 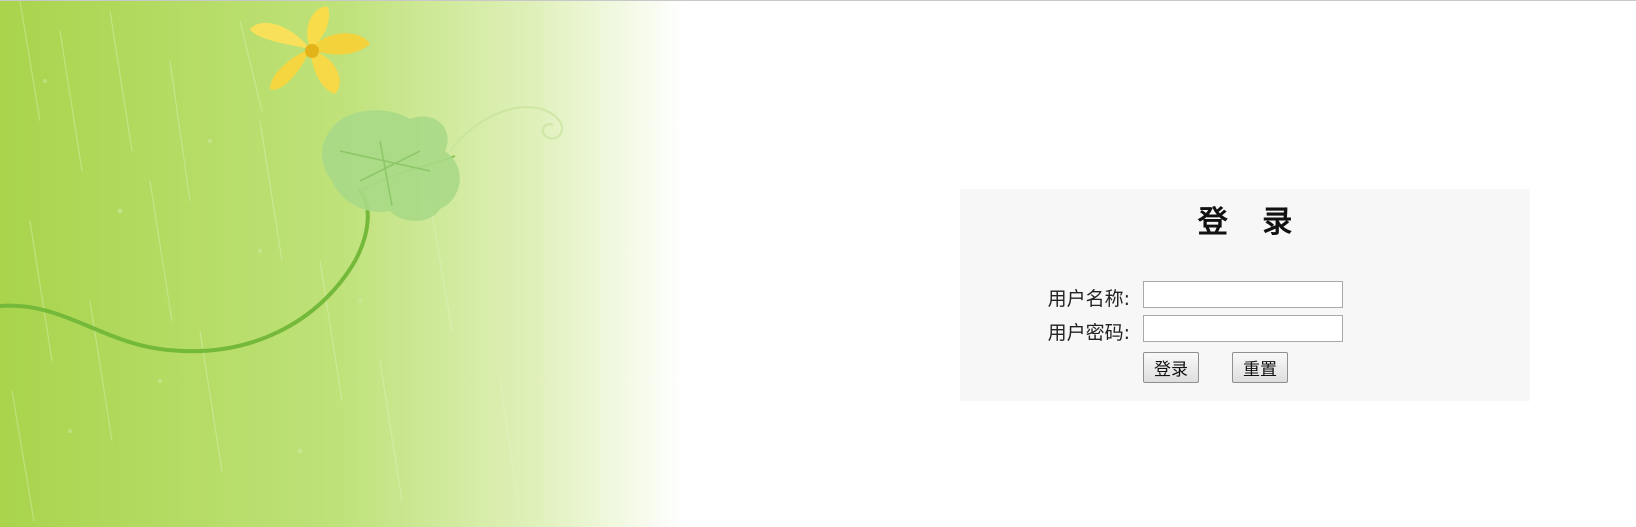 What do you see at coordinates (1088, 333) in the screenshot?
I see `password-label: 用户密码:` at bounding box center [1088, 333].